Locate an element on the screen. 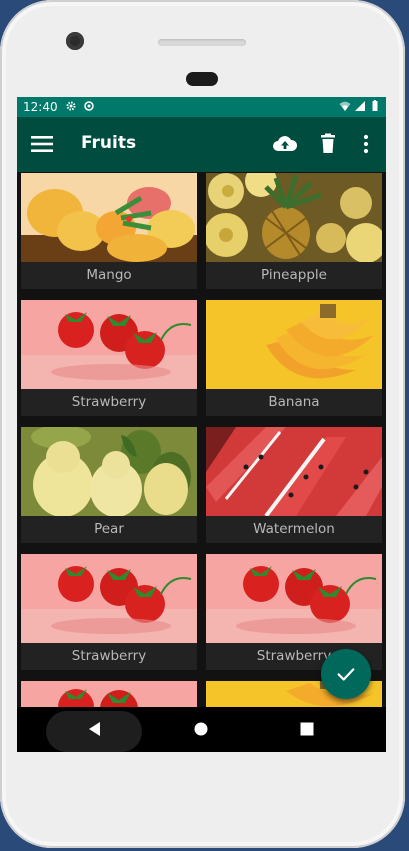 This screenshot has width=409, height=851. status-bar: 12:40 is located at coordinates (201, 107).